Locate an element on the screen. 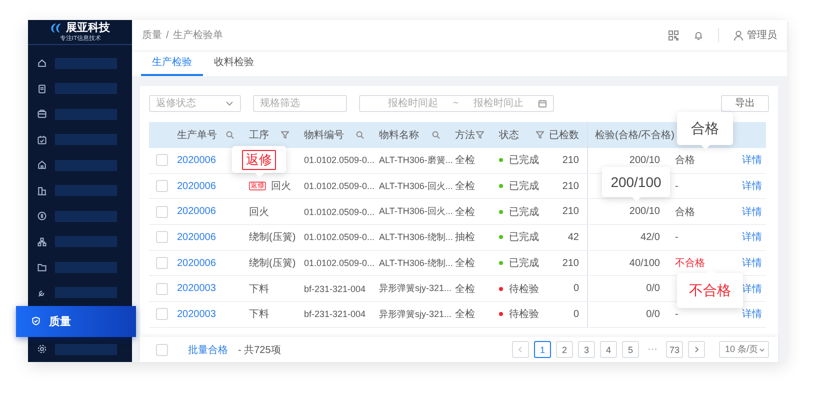  column-header: 工序 is located at coordinates (259, 135).